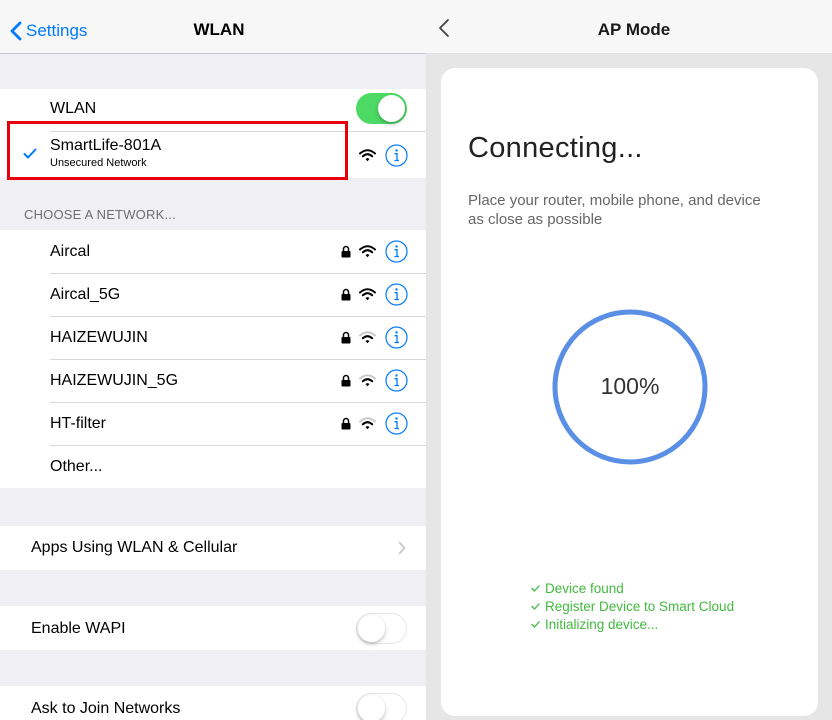 The width and height of the screenshot is (832, 720). Describe the element at coordinates (85, 294) in the screenshot. I see `network-name: Aircal_5G` at that location.